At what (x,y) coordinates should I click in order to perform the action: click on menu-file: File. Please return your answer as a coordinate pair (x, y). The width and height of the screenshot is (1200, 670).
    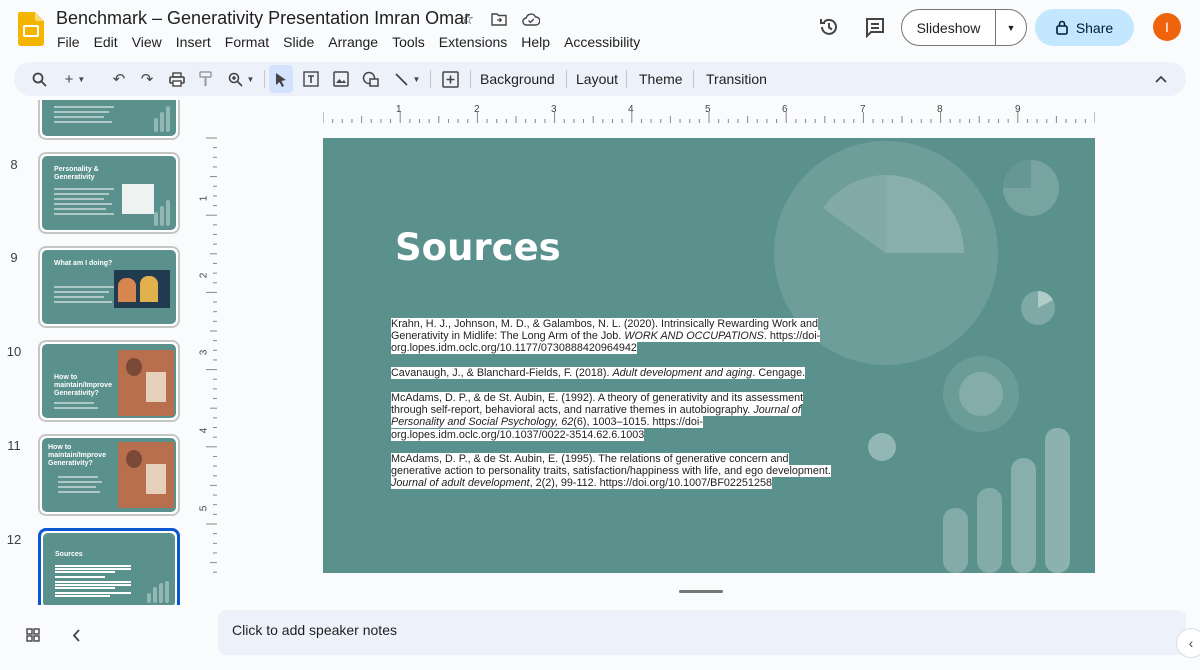
    Looking at the image, I should click on (68, 42).